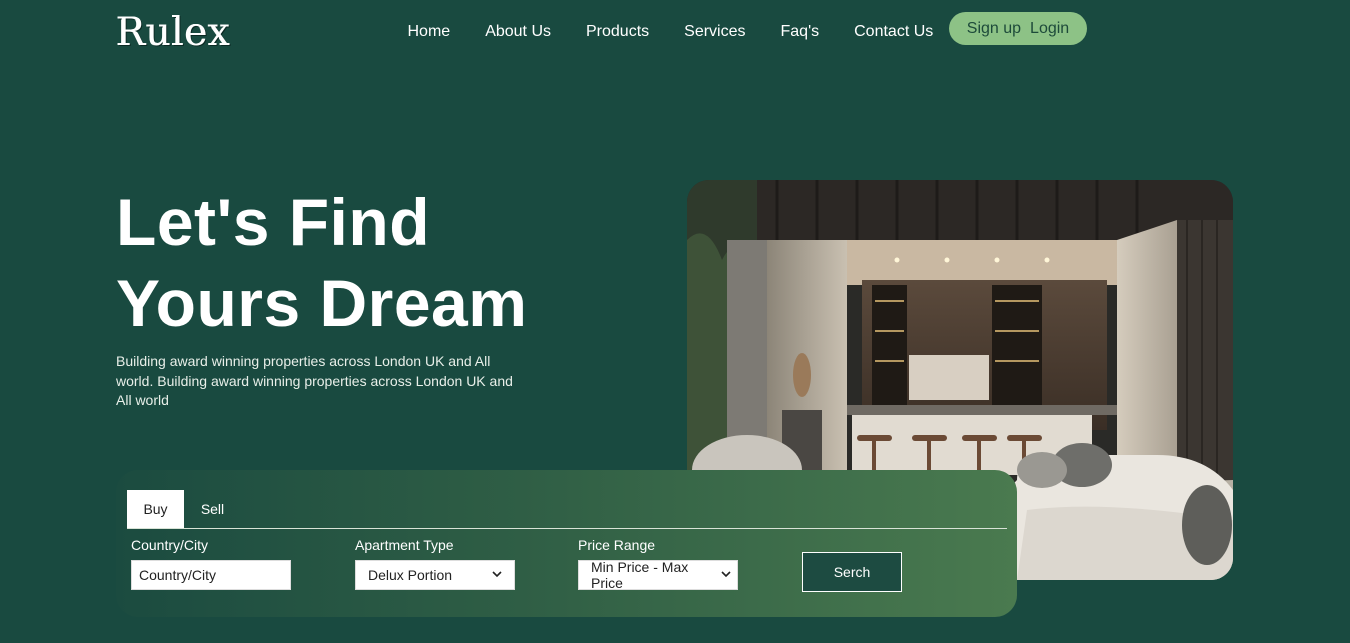 The height and width of the screenshot is (643, 1350). What do you see at coordinates (567, 528) in the screenshot?
I see `tab-divider` at bounding box center [567, 528].